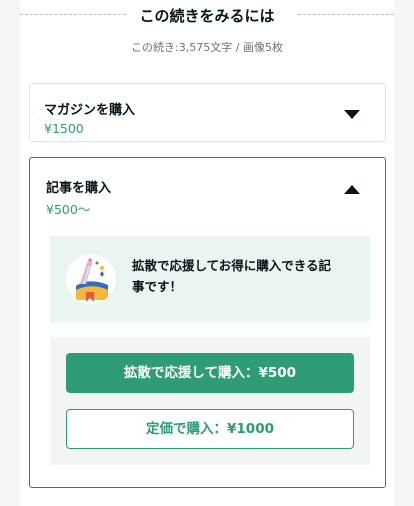 Image resolution: width=414 pixels, height=506 pixels. Describe the element at coordinates (78, 186) in the screenshot. I see `article-title: 記事を購入` at that location.